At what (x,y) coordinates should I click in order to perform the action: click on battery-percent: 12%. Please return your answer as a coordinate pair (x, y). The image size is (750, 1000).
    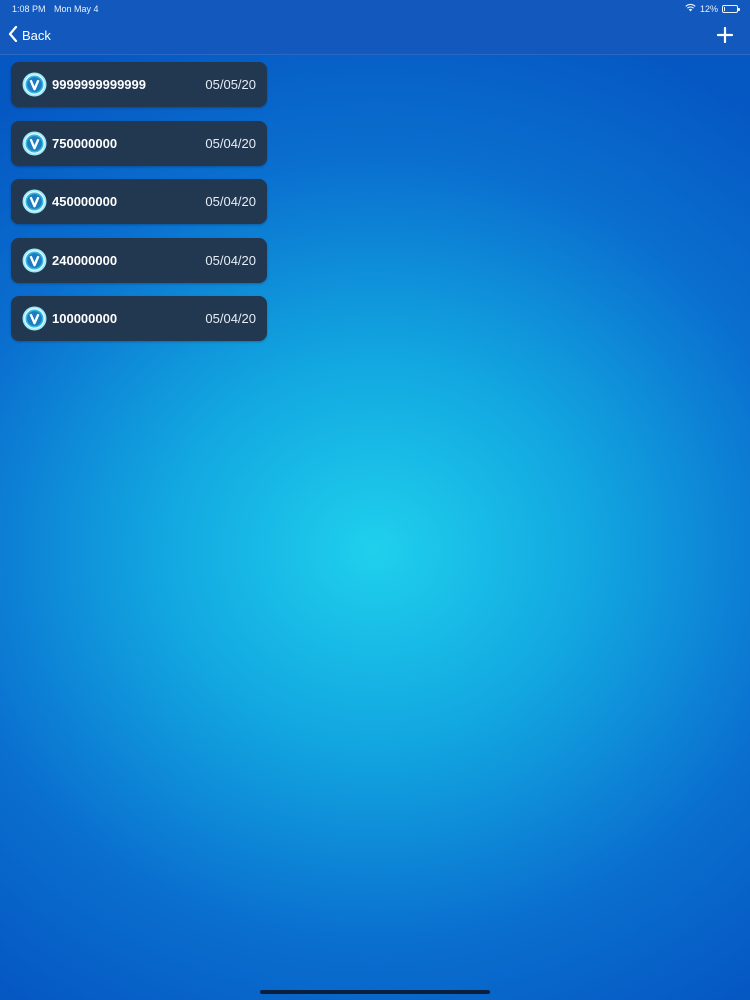
    Looking at the image, I should click on (708, 8).